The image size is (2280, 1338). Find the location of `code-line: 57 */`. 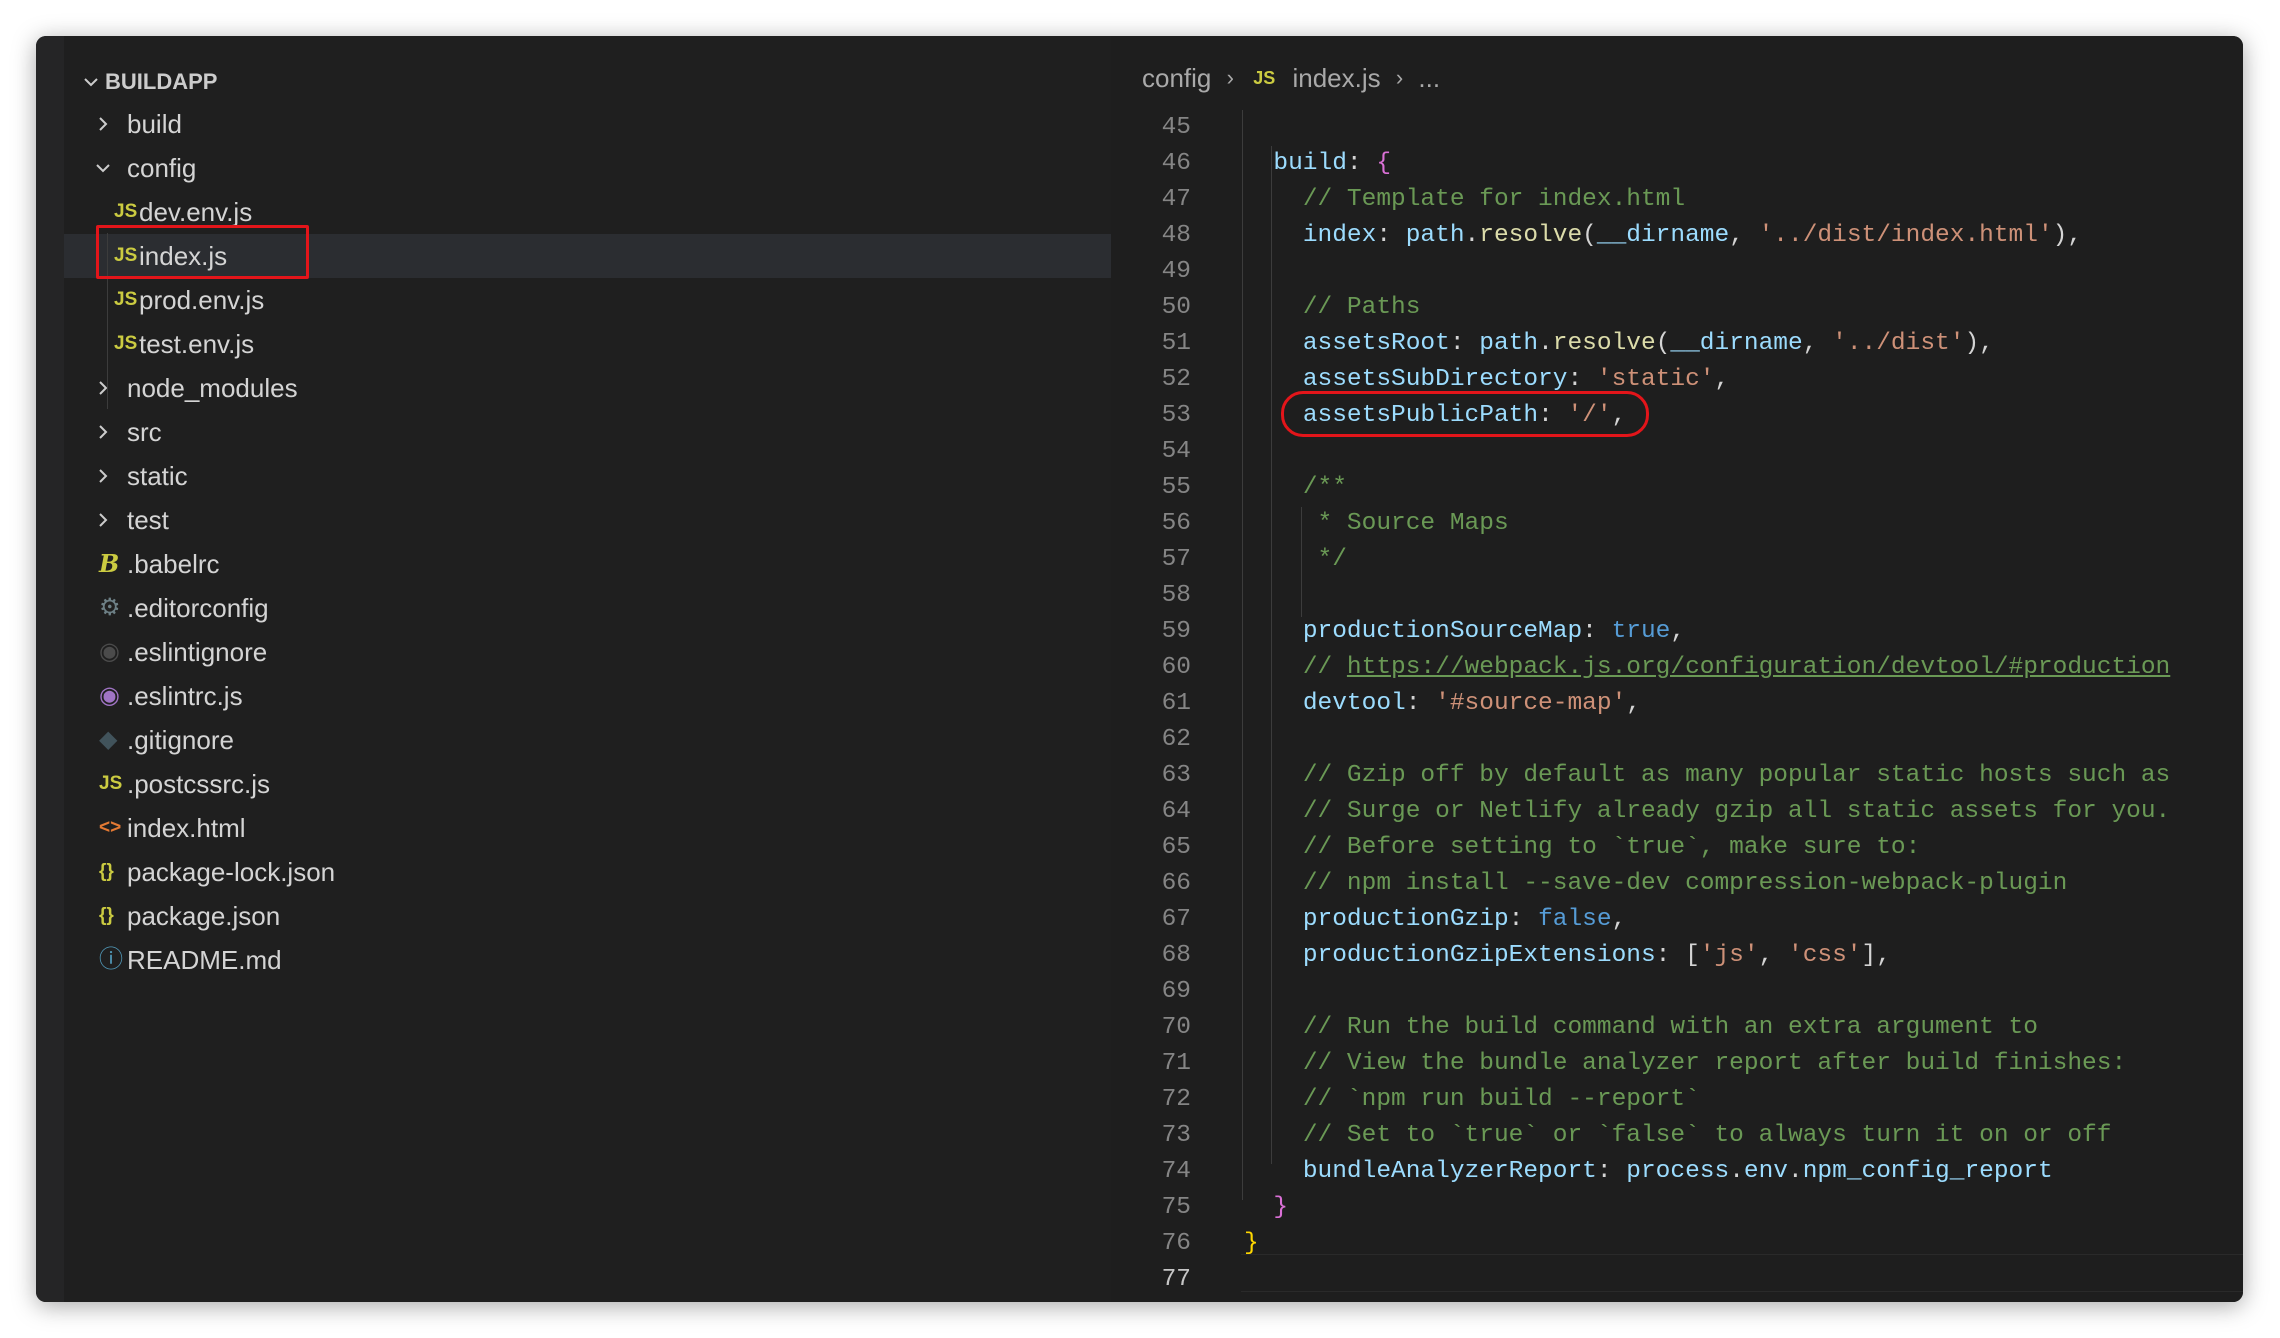

code-line: 57 */ is located at coordinates (1677, 560).